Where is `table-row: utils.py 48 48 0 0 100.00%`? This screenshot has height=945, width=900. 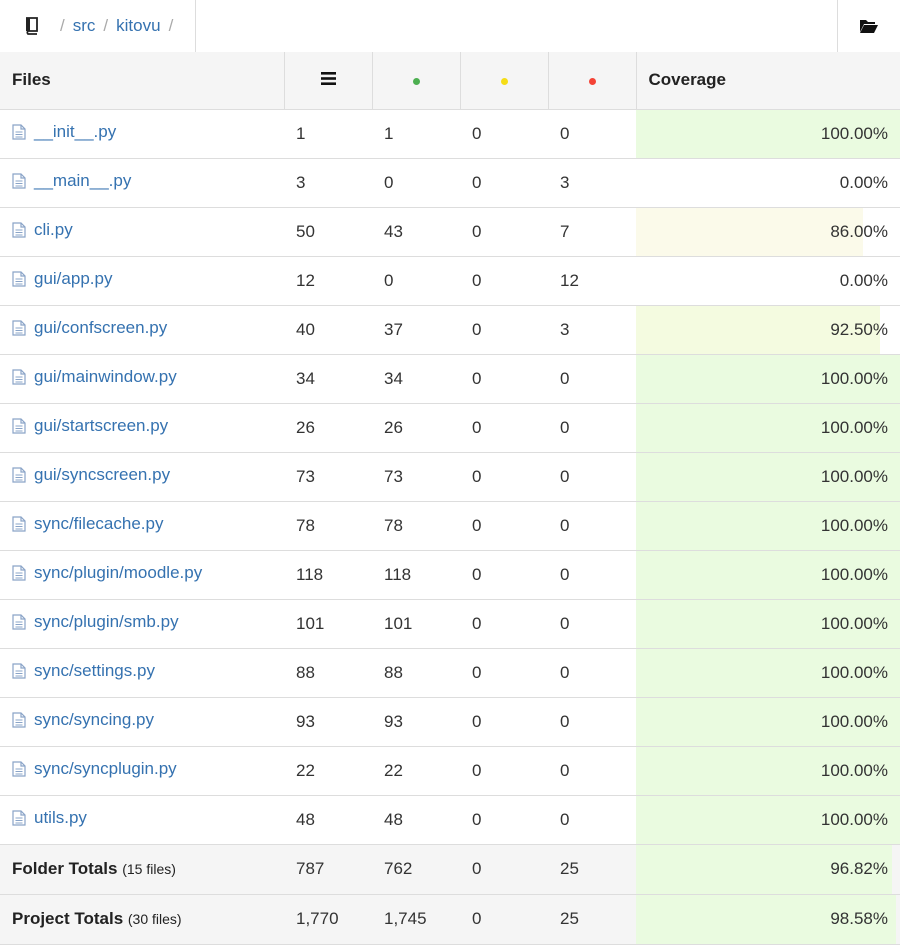
table-row: utils.py 48 48 0 0 100.00% is located at coordinates (450, 820).